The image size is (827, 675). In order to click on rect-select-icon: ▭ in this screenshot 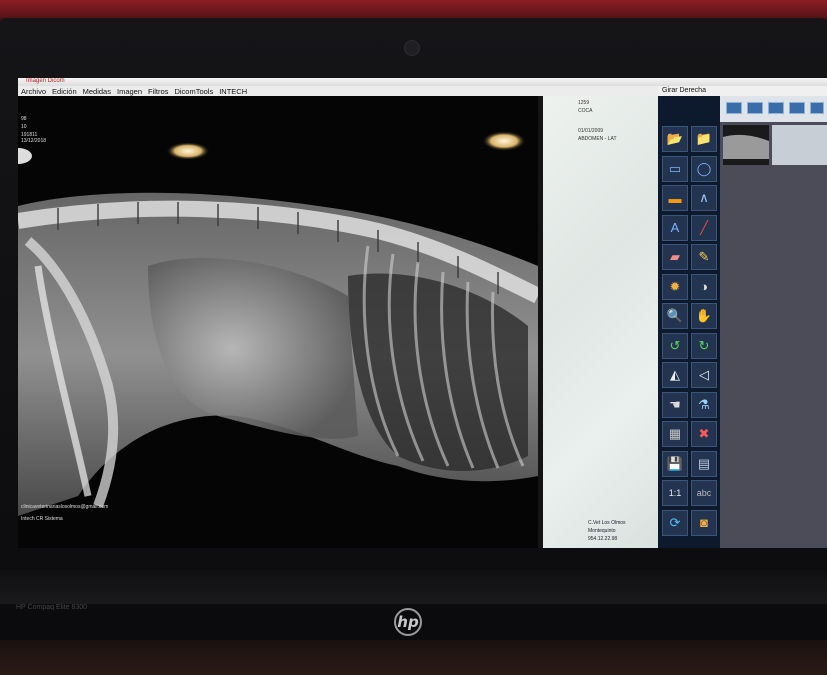, I will do `click(675, 168)`.